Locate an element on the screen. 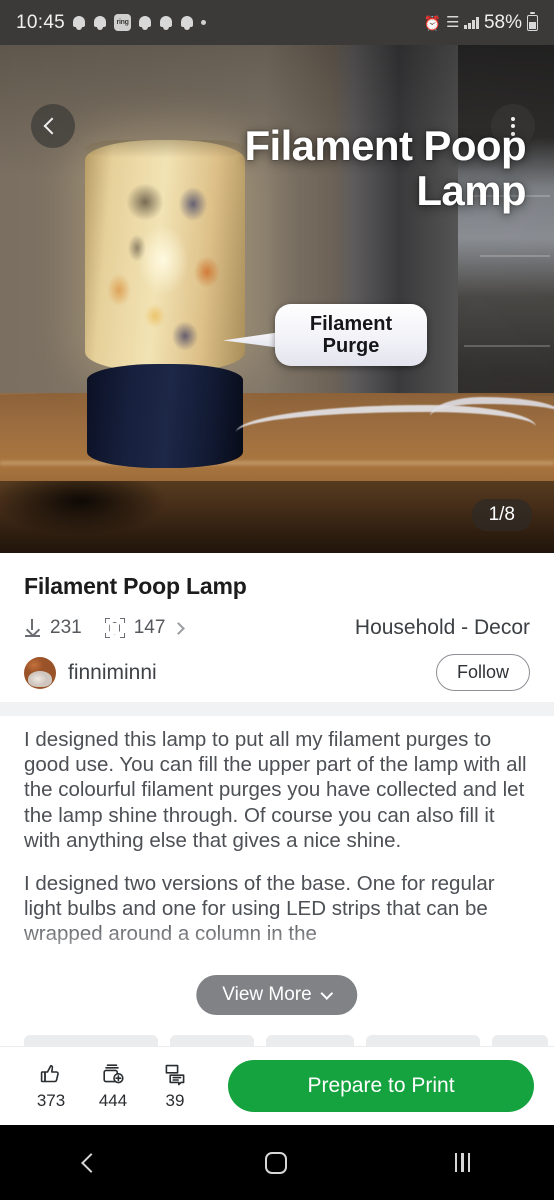 The width and height of the screenshot is (554, 1200). android-home-icon is located at coordinates (276, 1162).